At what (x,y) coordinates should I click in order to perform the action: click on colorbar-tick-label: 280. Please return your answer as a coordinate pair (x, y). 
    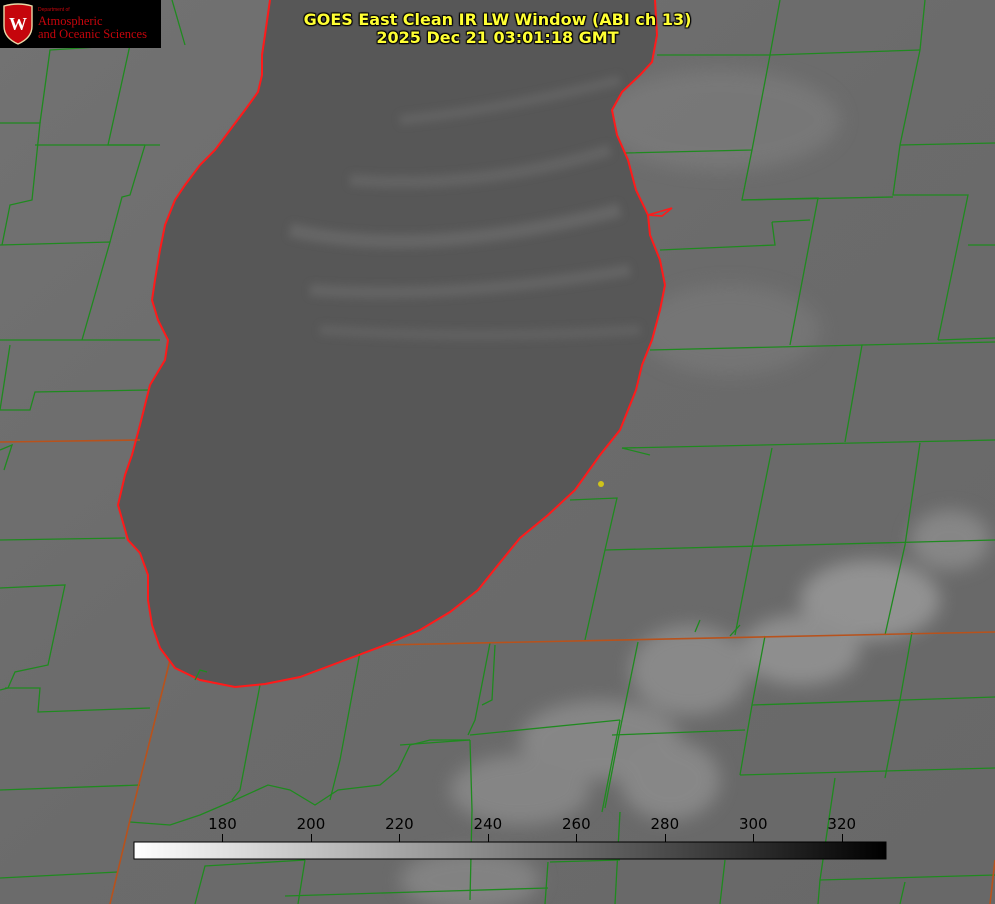
    Looking at the image, I should click on (665, 824).